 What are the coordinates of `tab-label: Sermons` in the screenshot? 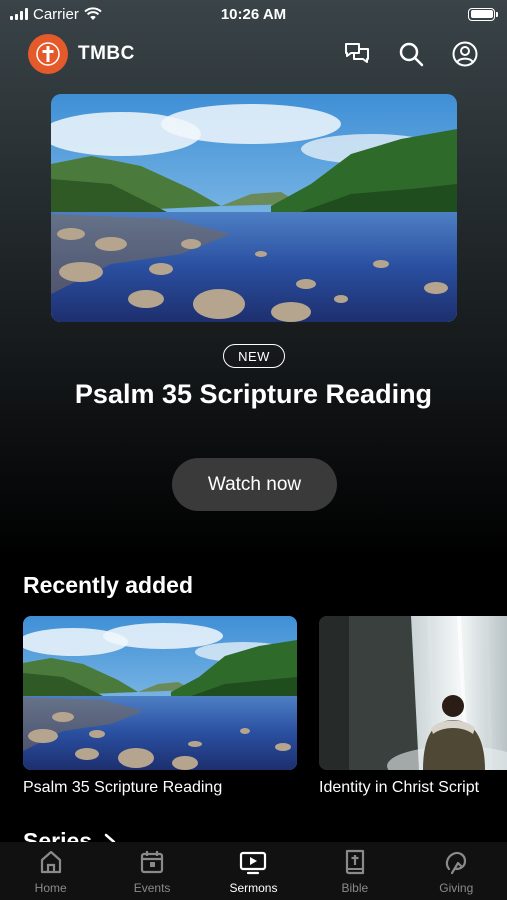 It's located at (253, 888).